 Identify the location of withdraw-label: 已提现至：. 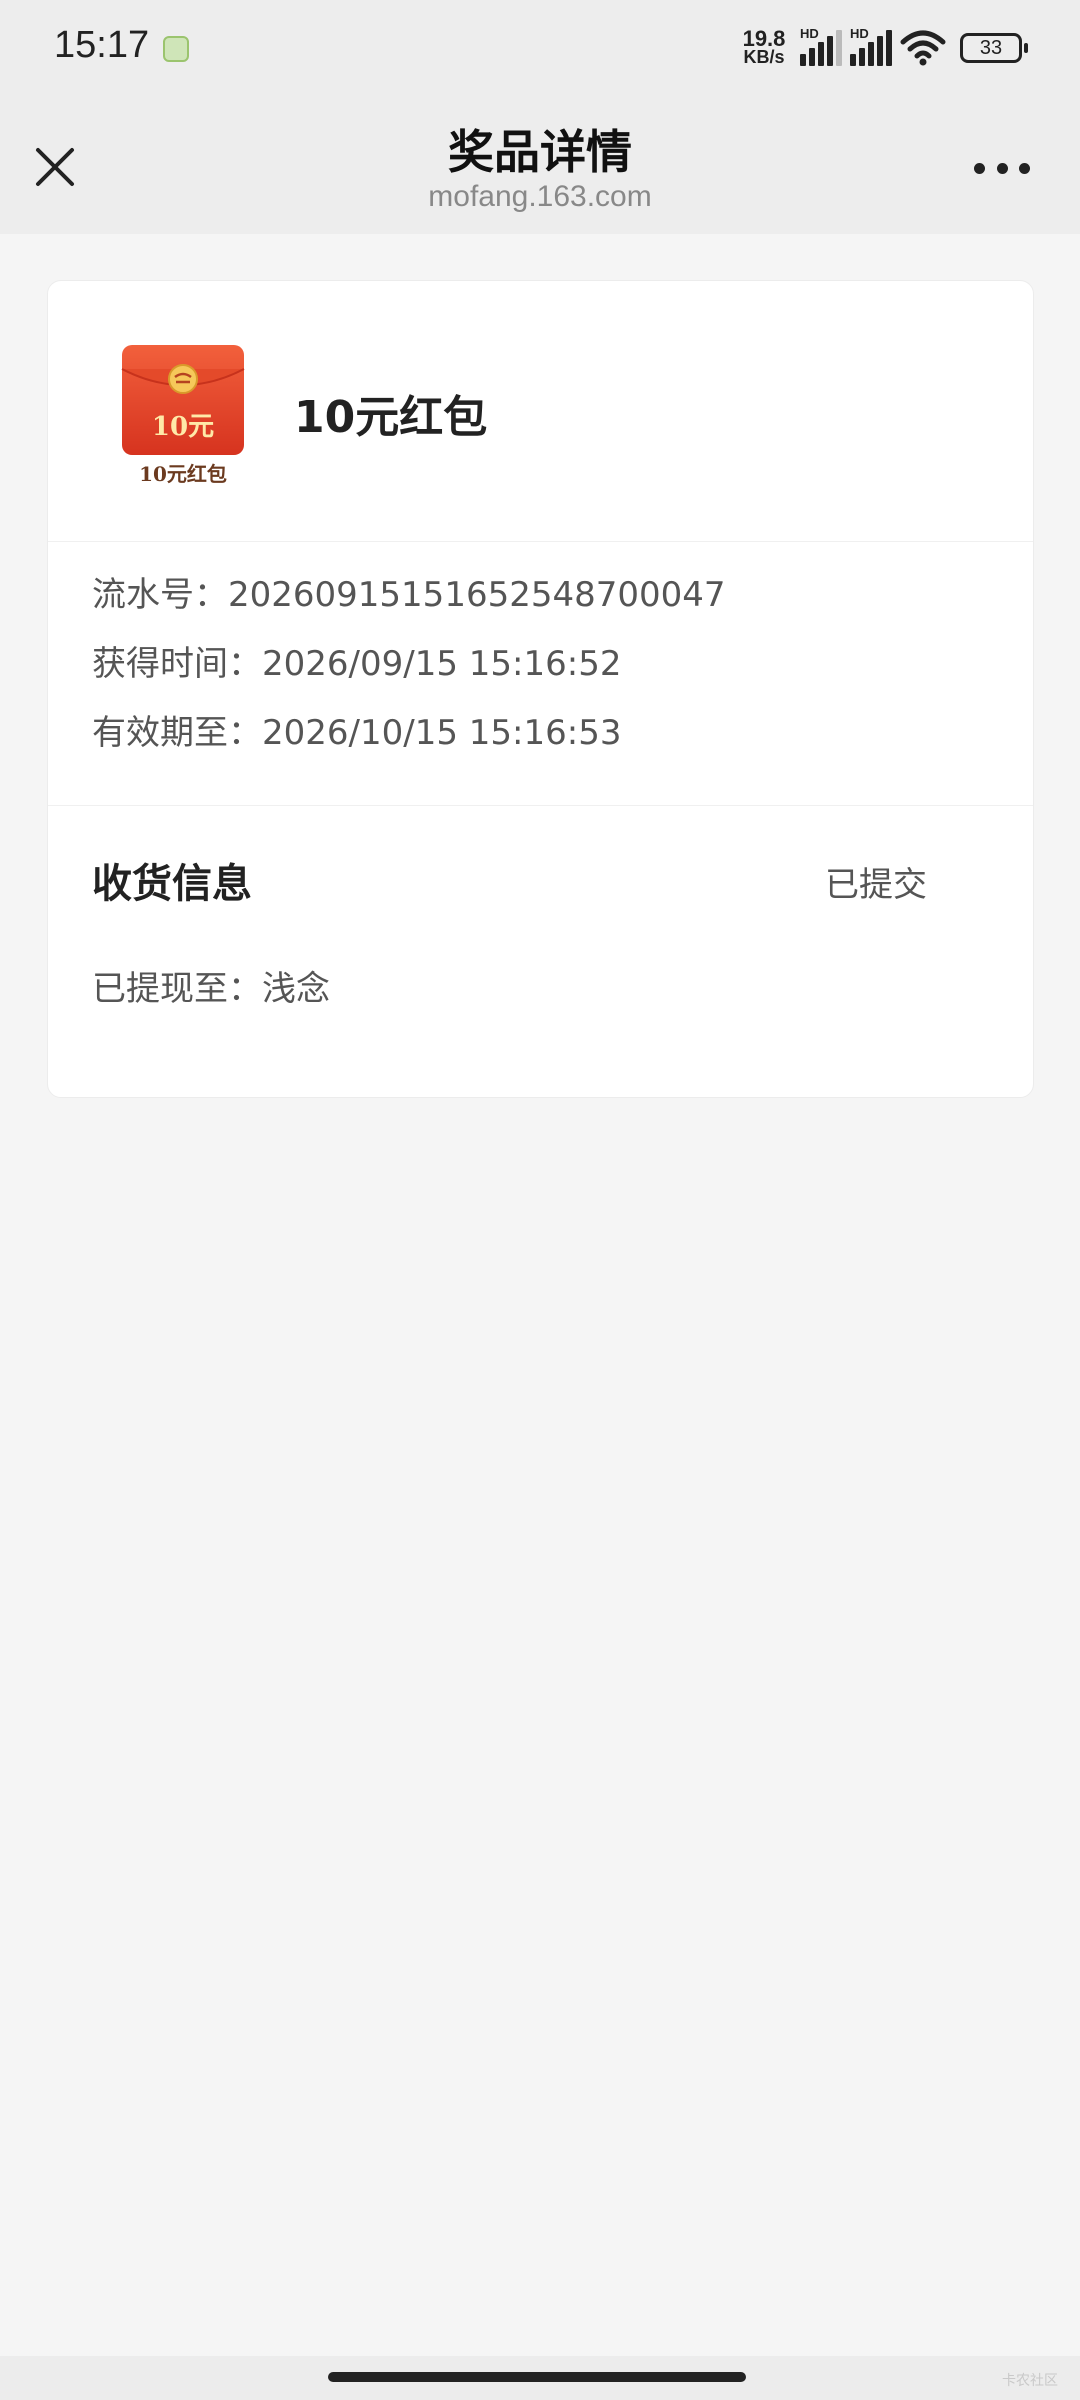
(177, 989).